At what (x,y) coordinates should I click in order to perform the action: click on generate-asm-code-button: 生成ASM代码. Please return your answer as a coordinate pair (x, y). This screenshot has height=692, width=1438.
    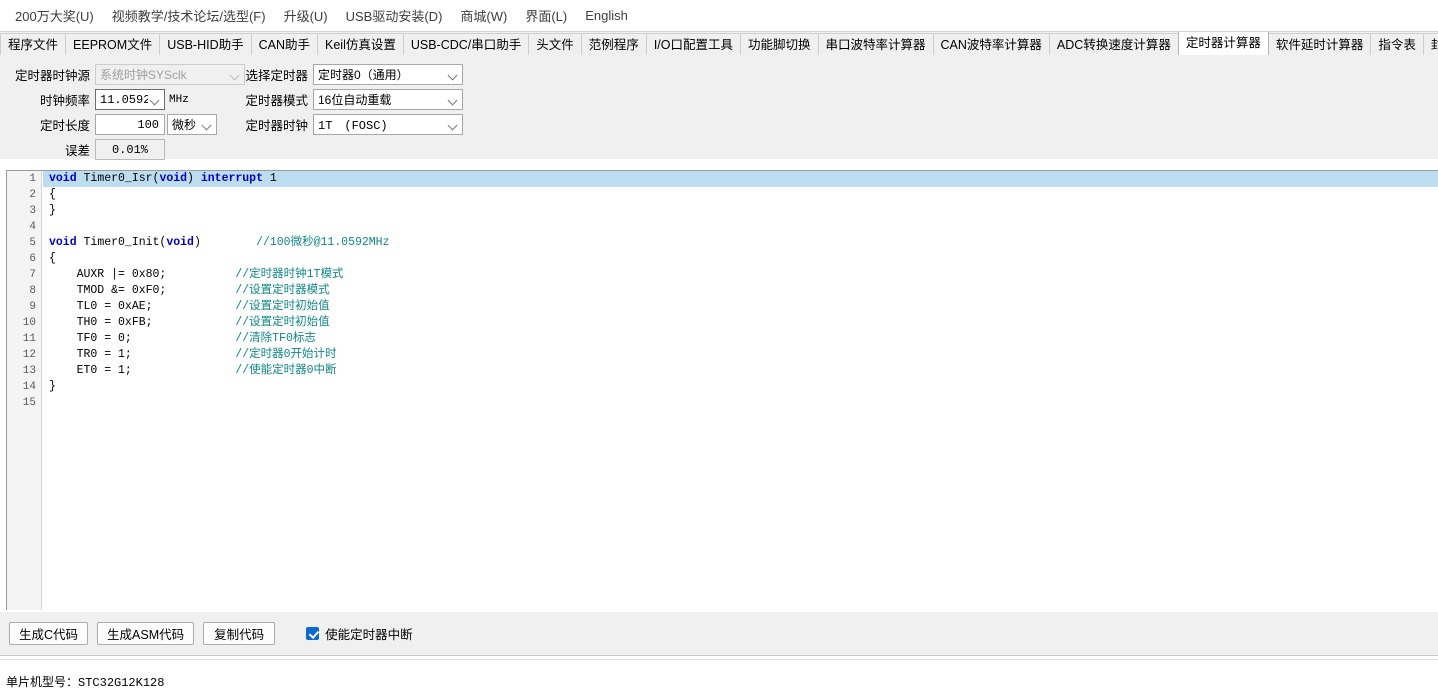
    Looking at the image, I should click on (146, 633).